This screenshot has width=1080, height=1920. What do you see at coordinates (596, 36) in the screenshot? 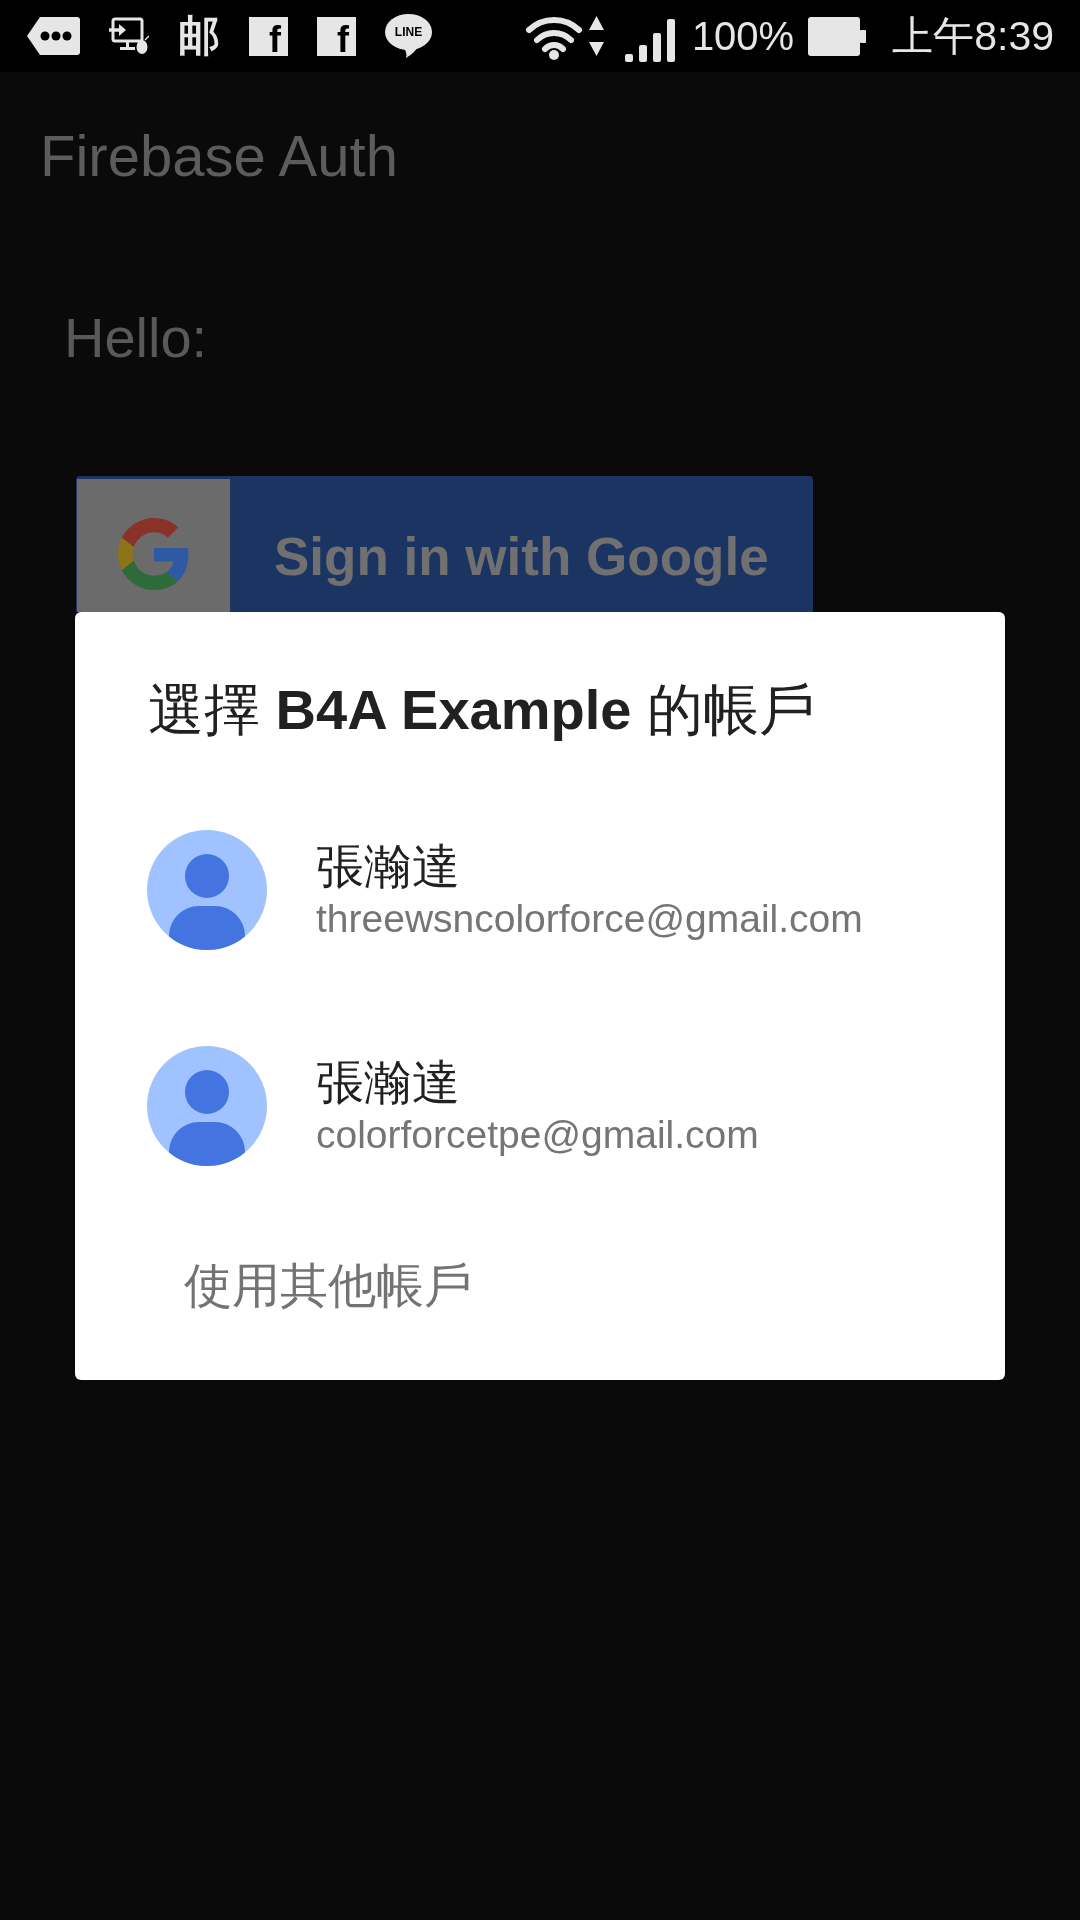
I see `data-arrows-icon` at bounding box center [596, 36].